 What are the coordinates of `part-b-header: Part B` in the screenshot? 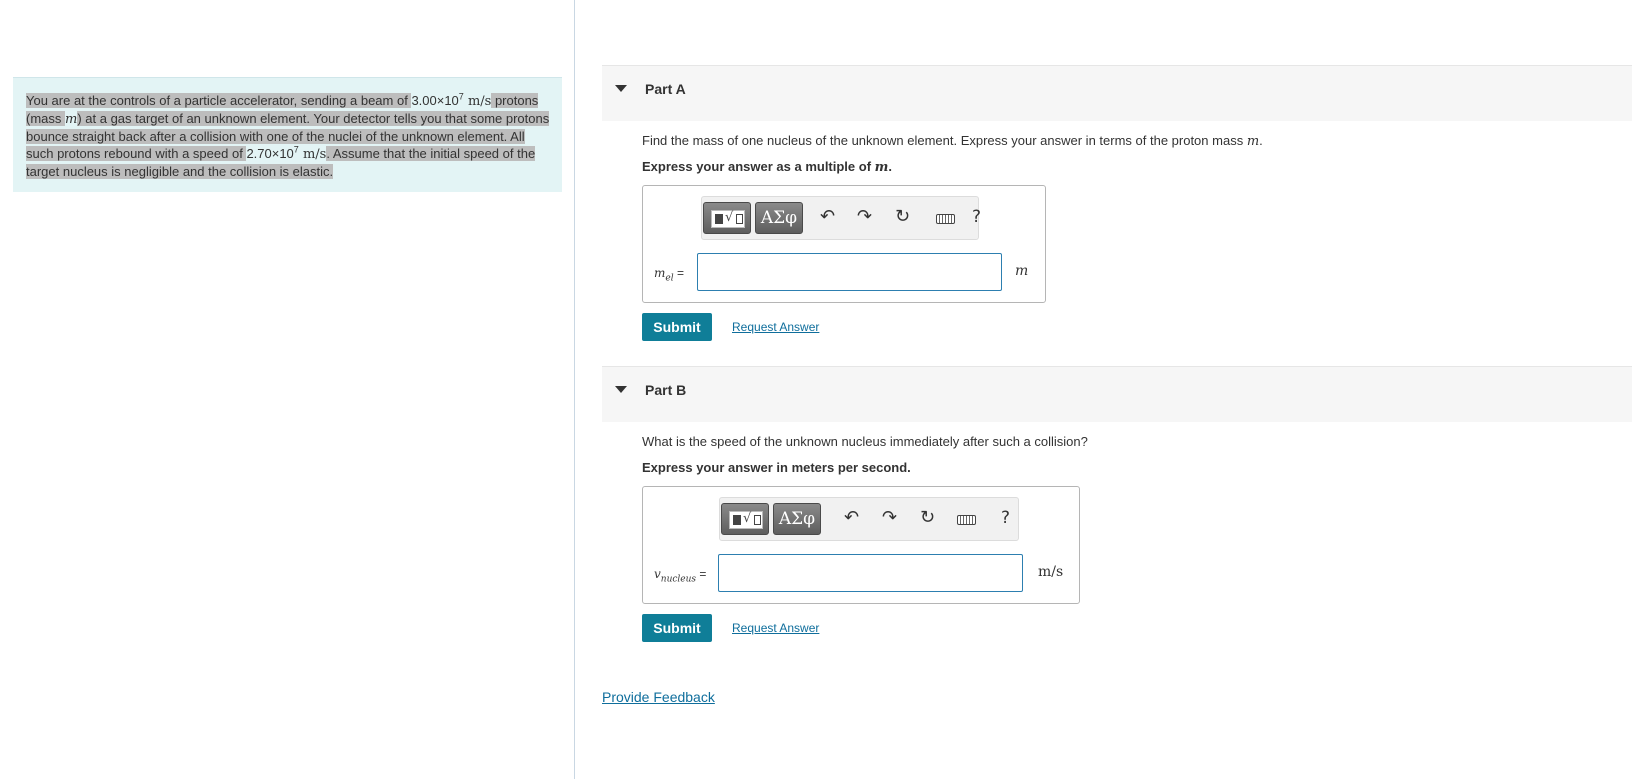 It's located at (1117, 394).